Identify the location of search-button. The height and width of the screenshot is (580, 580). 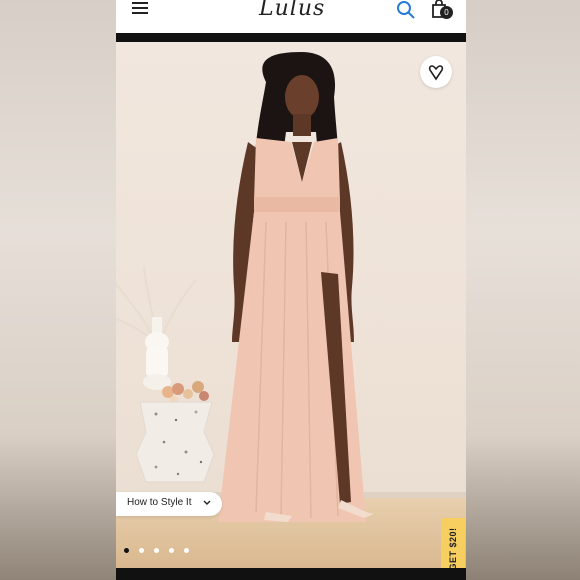
(406, 10).